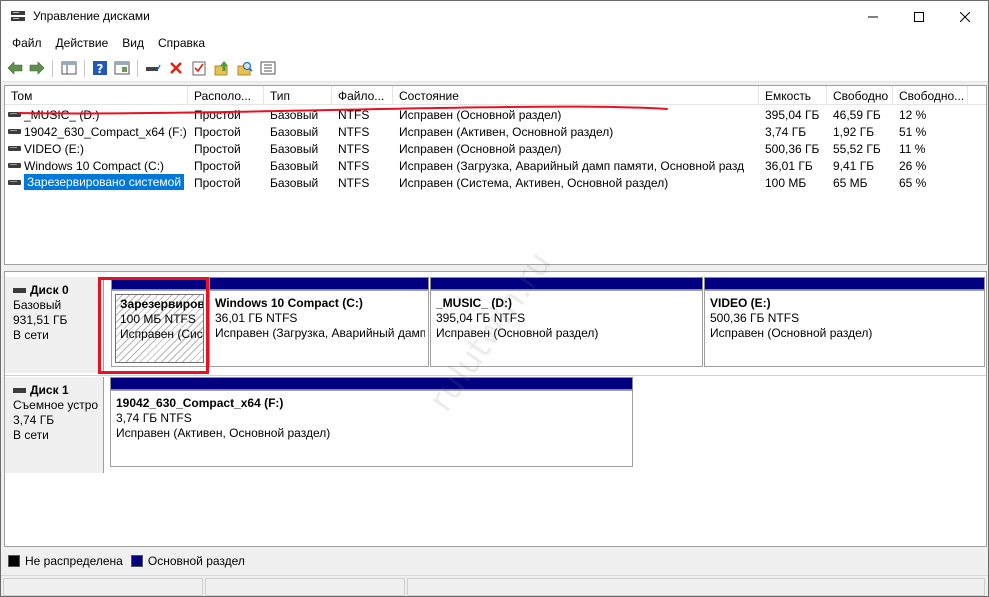 This screenshot has height=597, width=989. What do you see at coordinates (854, 132) in the screenshot?
I see `volume-free: 1,92 ГБ` at bounding box center [854, 132].